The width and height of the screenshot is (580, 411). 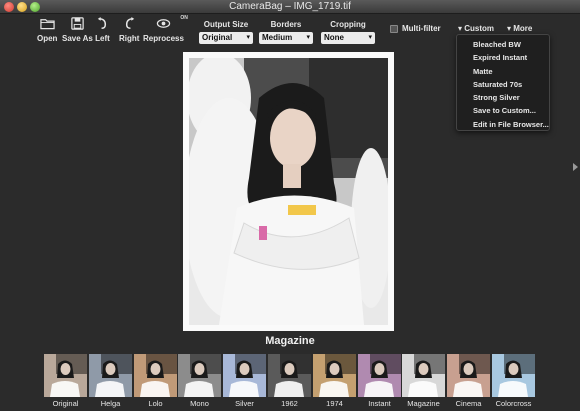 I want to click on filter-thumbnail-label: Instant, so click(x=379, y=403).